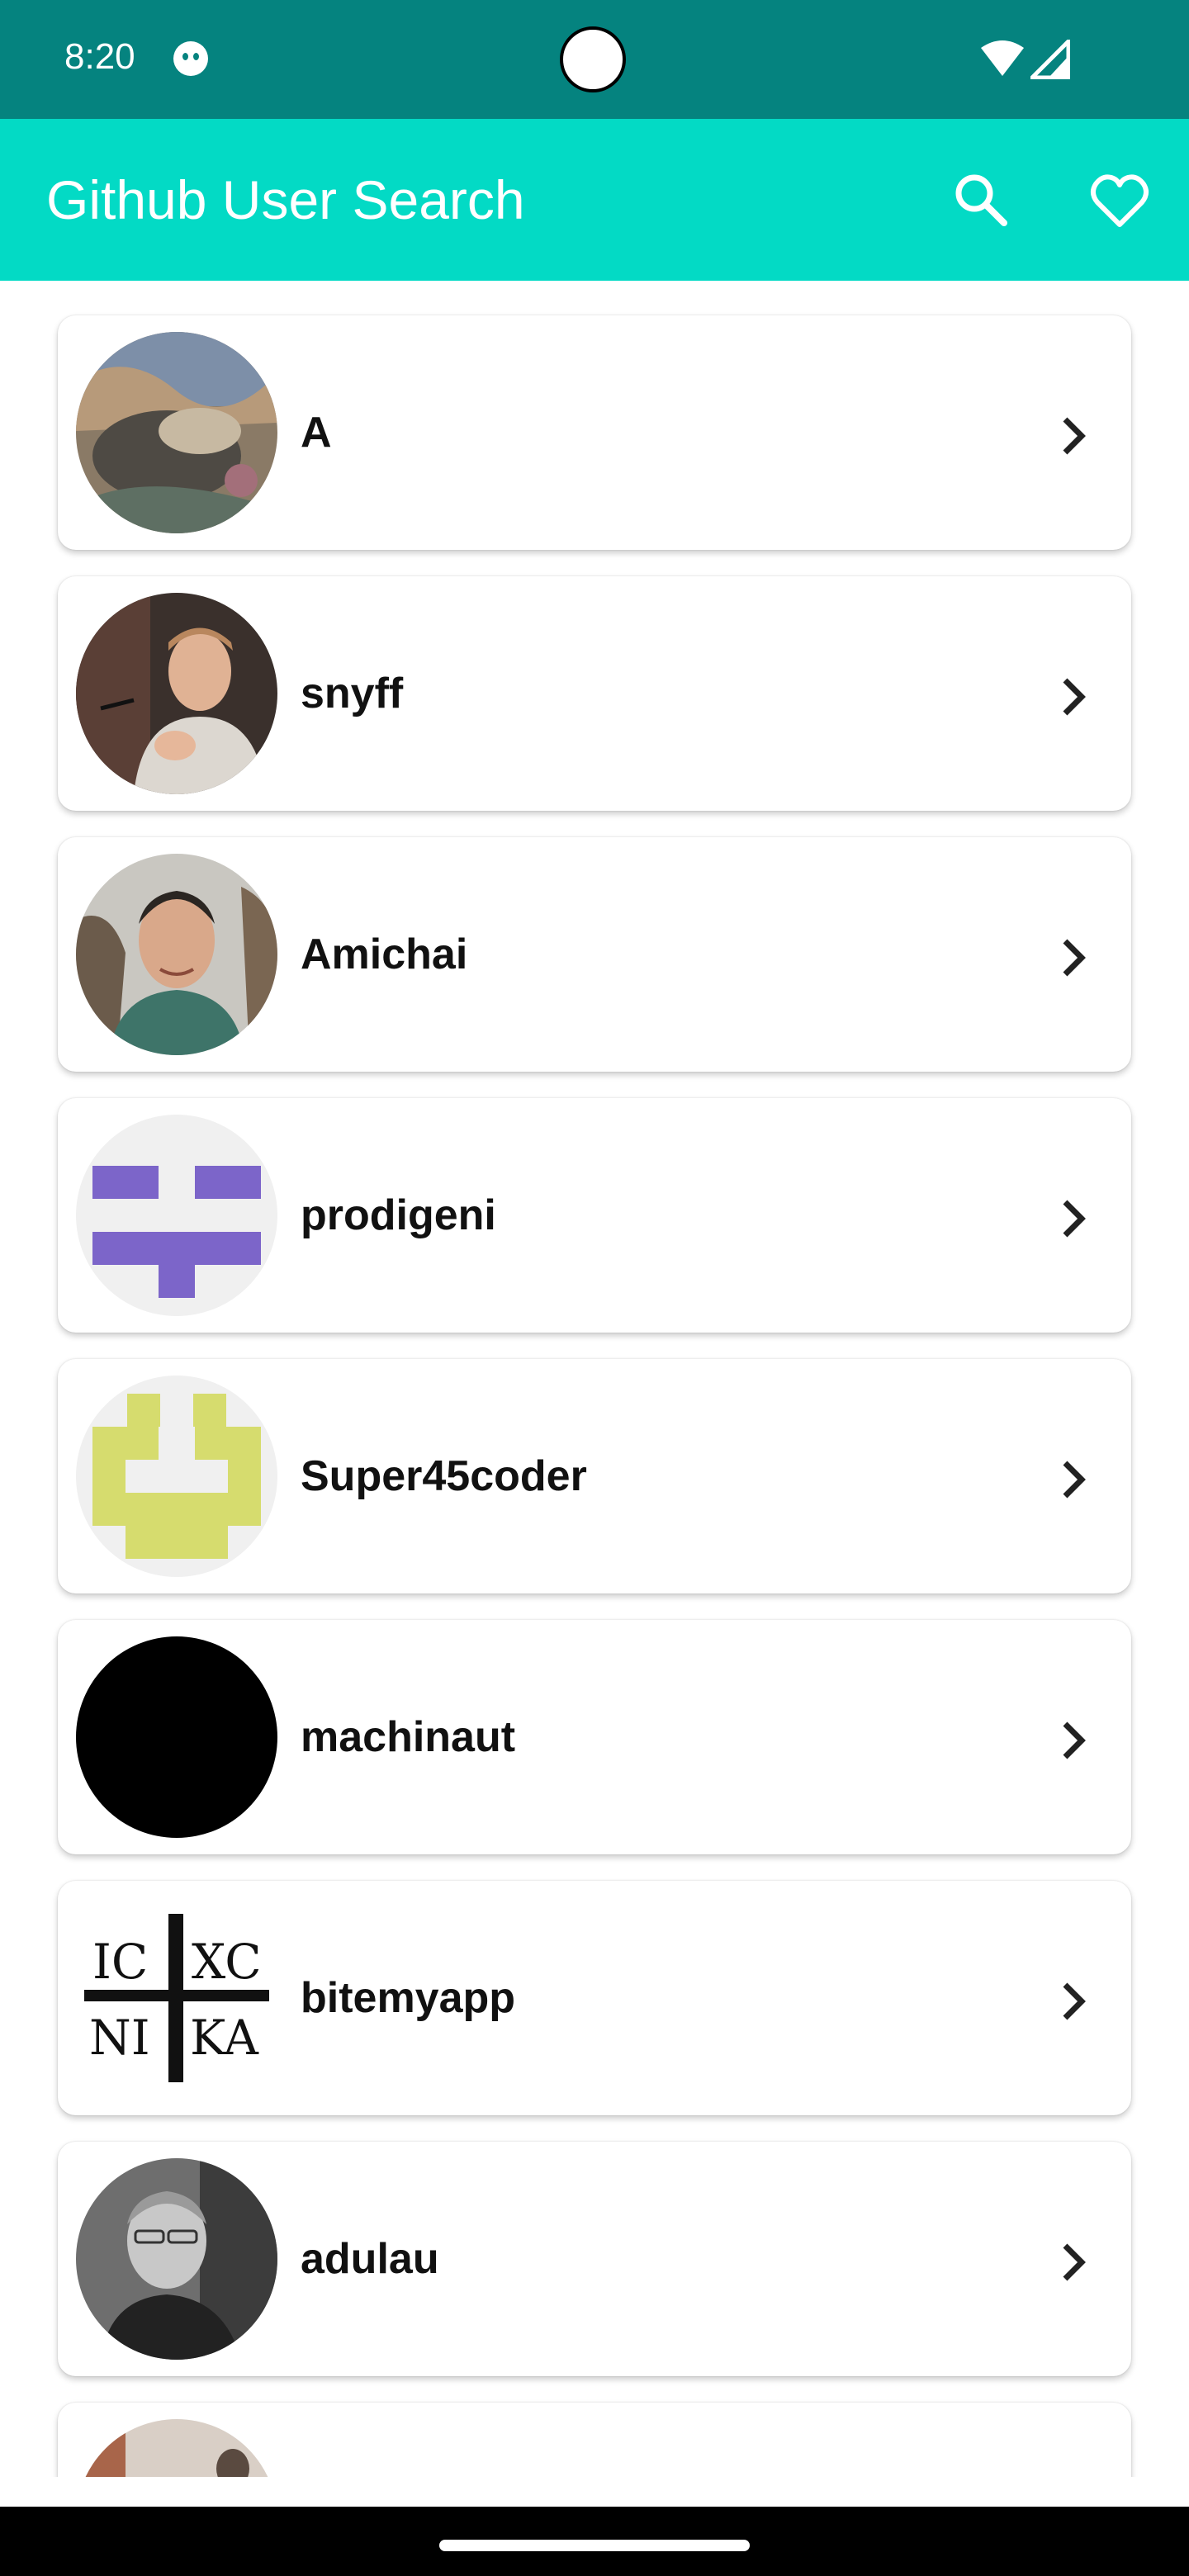  What do you see at coordinates (224, 2038) in the screenshot?
I see `svg-text: KA` at bounding box center [224, 2038].